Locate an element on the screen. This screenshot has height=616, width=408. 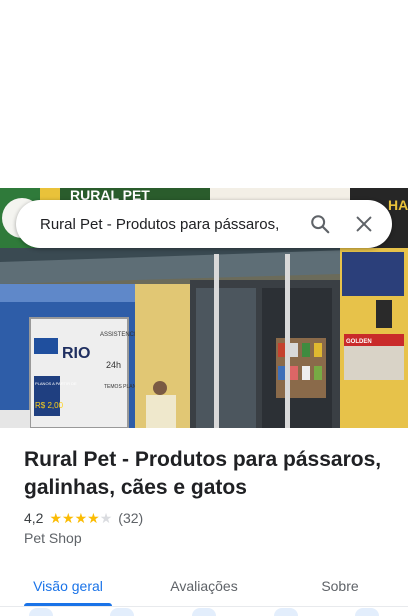
door-sign-plan: PLANOS A PARTIR DE is located at coordinates (56, 383).